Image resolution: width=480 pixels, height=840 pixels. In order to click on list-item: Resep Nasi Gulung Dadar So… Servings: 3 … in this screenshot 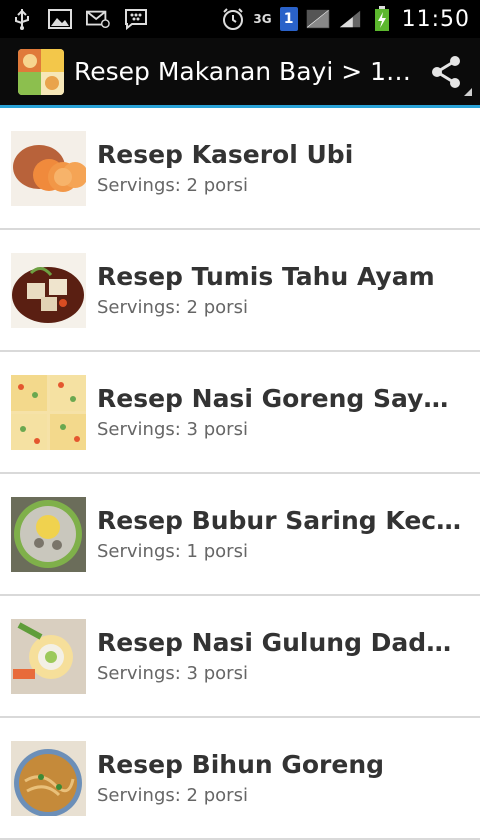, I will do `click(240, 657)`.